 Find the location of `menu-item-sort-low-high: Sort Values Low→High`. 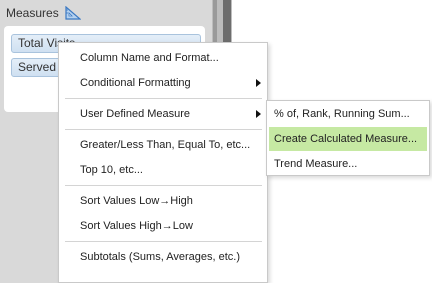

menu-item-sort-low-high: Sort Values Low→High is located at coordinates (163, 201).